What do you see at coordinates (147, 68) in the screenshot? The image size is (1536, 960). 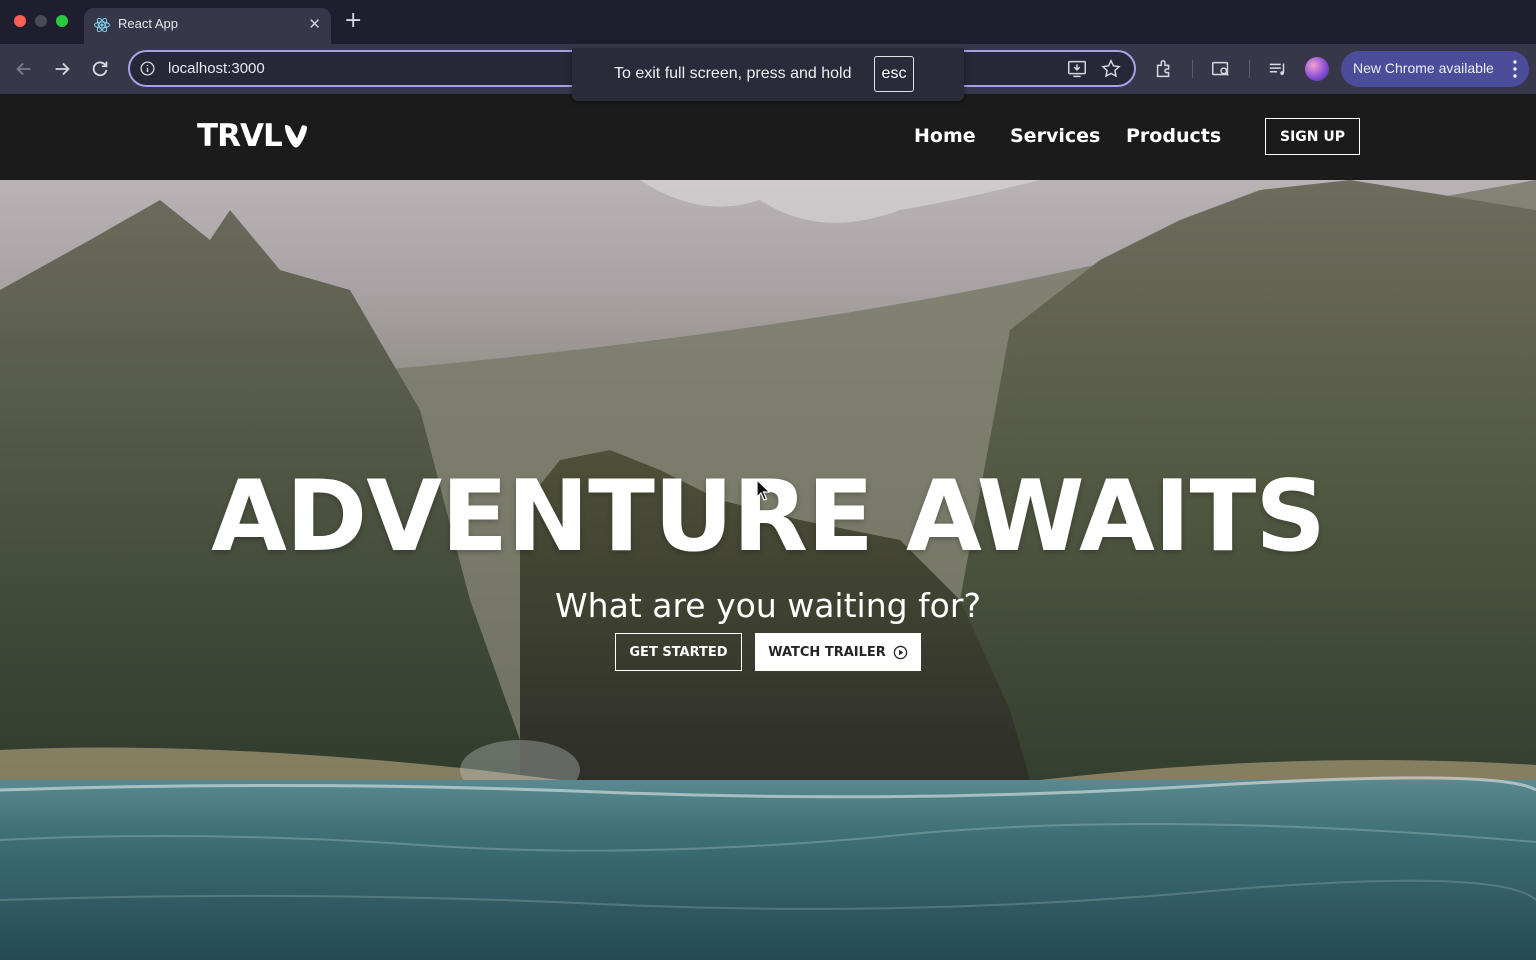 I see `info-icon` at bounding box center [147, 68].